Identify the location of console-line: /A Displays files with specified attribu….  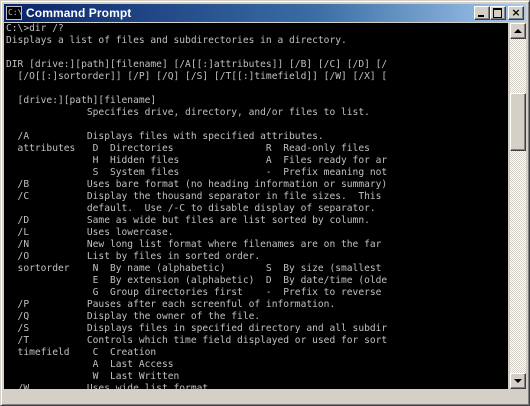
(165, 136).